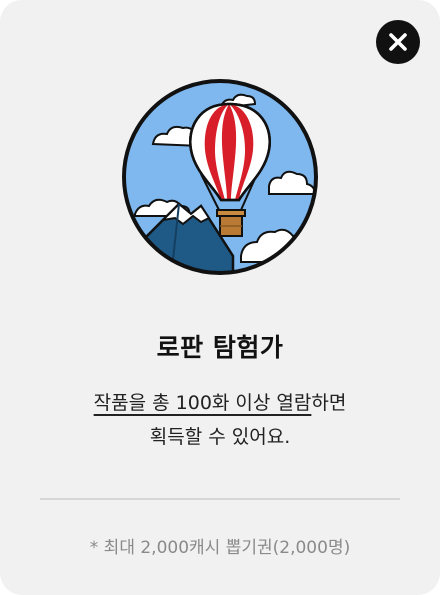 The width and height of the screenshot is (440, 595). What do you see at coordinates (220, 347) in the screenshot?
I see `achievement-title: 로판 탐험가` at bounding box center [220, 347].